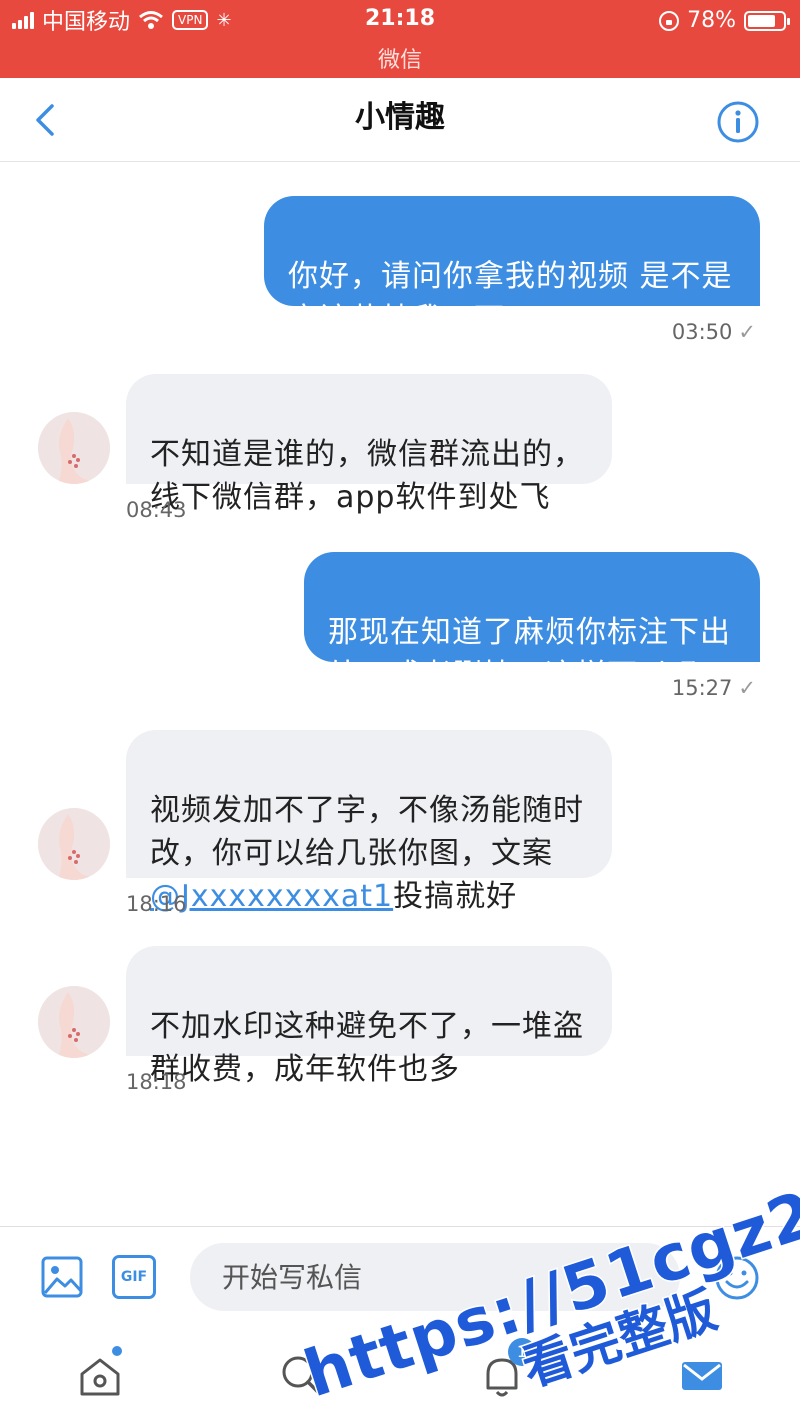 This screenshot has width=800, height=1422. Describe the element at coordinates (702, 1376) in the screenshot. I see `mail-icon` at that location.